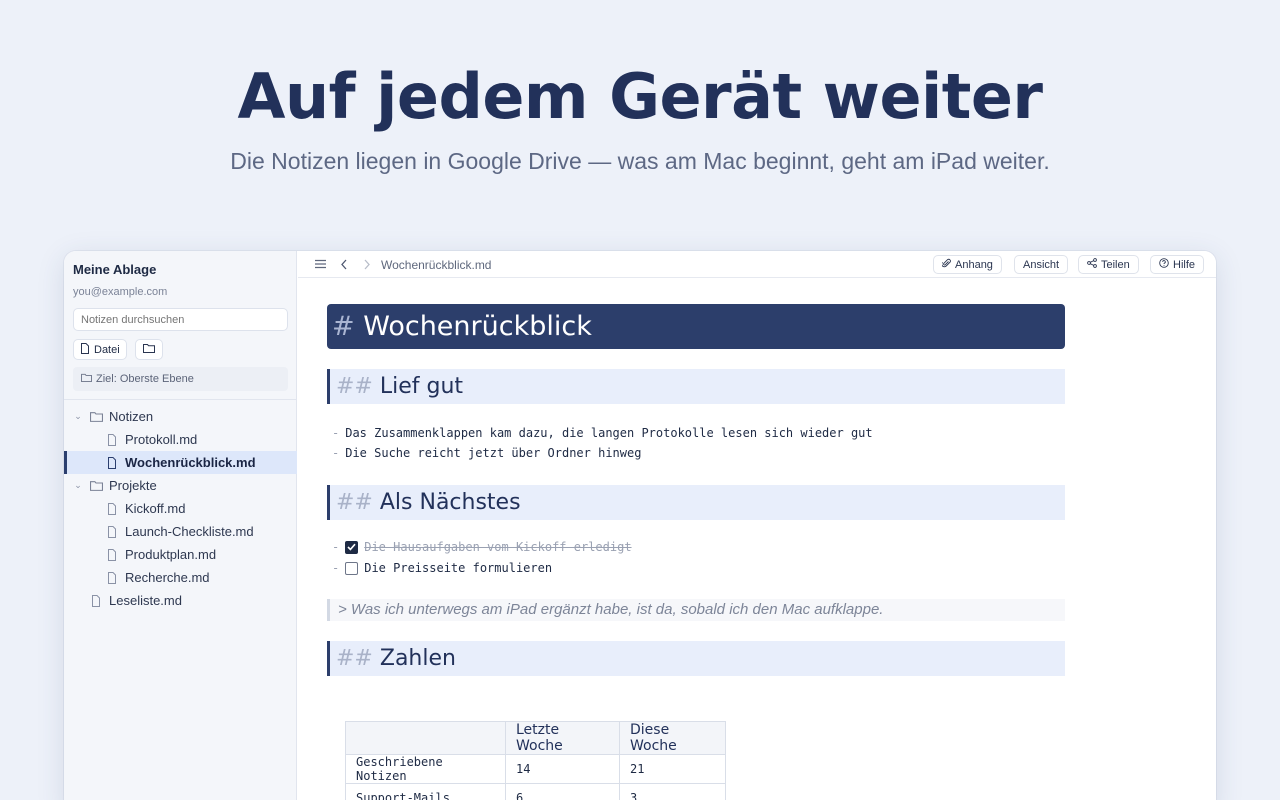 Image resolution: width=1280 pixels, height=800 pixels. Describe the element at coordinates (180, 319) in the screenshot. I see `search-input` at that location.